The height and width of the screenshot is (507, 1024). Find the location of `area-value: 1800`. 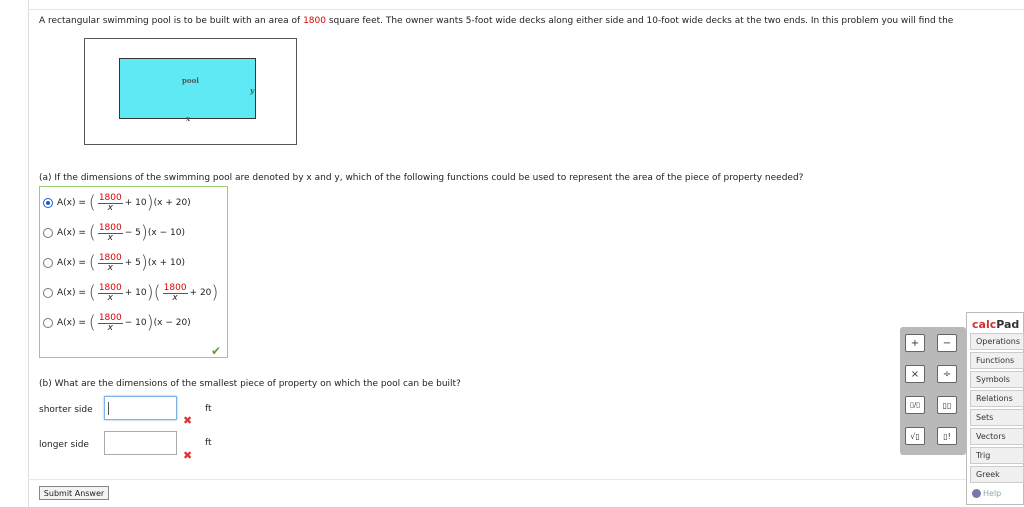

area-value: 1800 is located at coordinates (314, 21).